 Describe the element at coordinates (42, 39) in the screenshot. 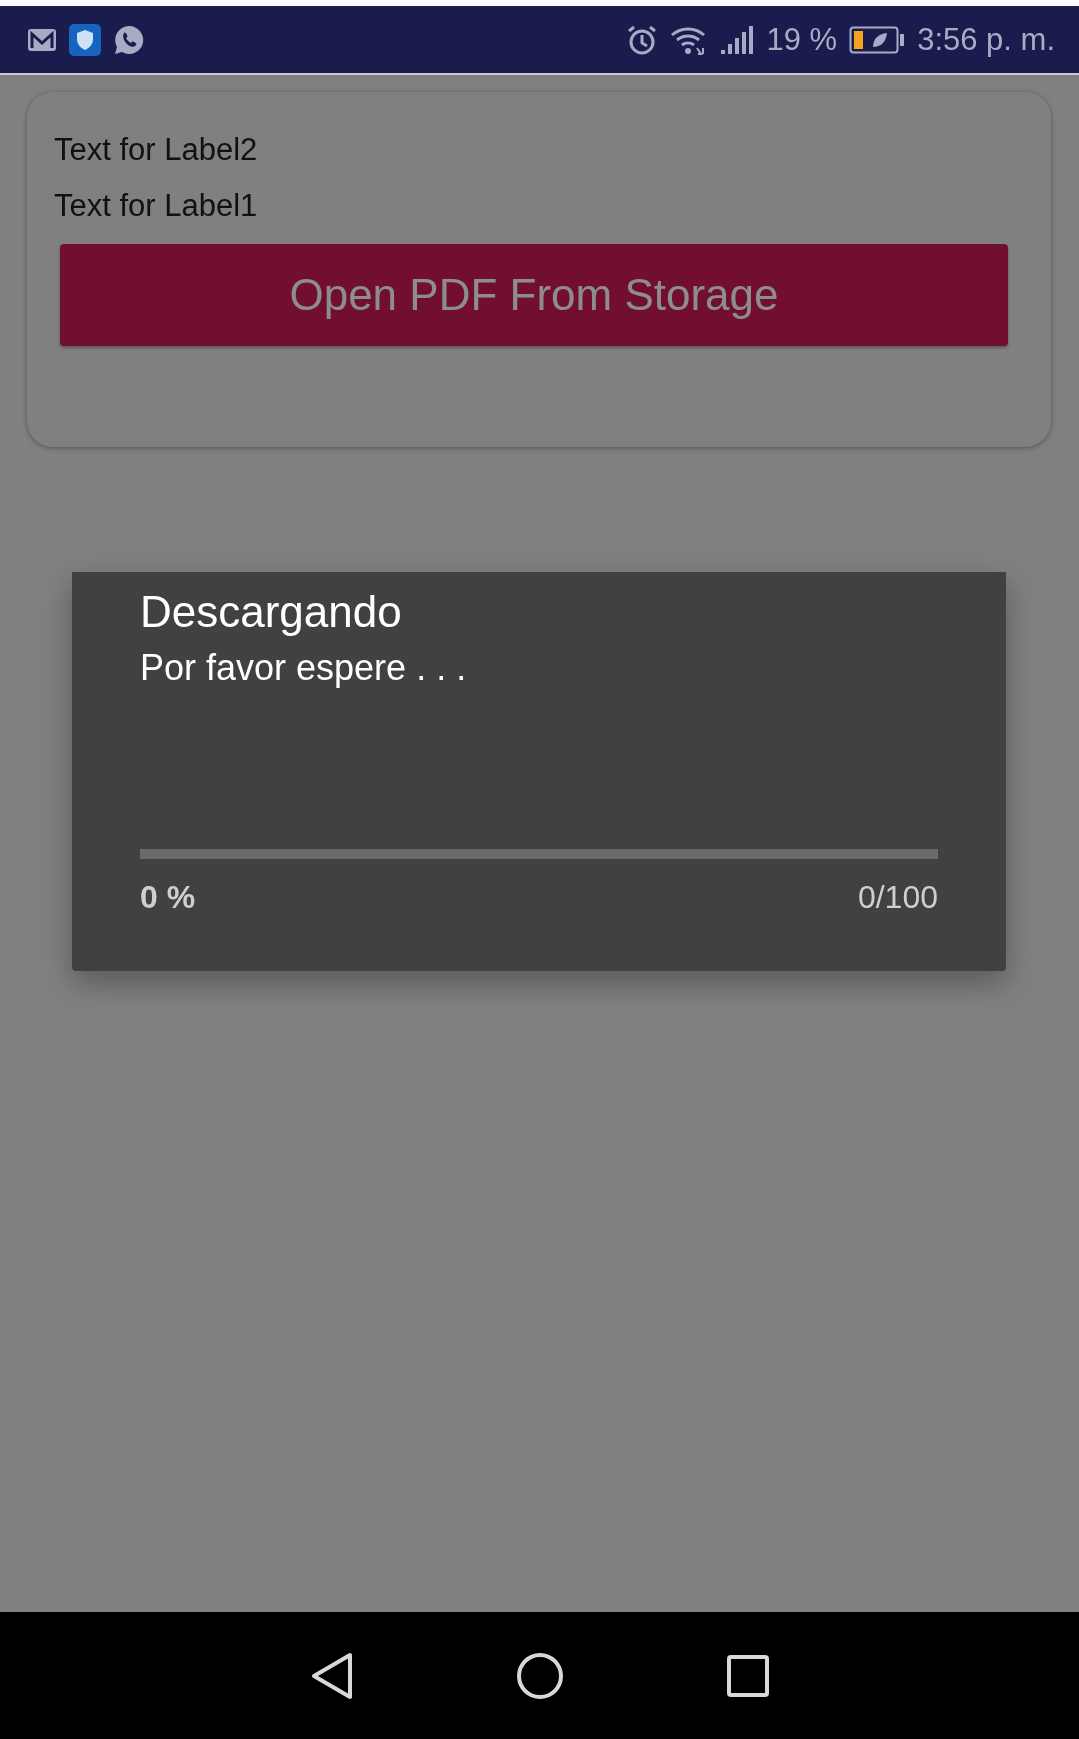

I see `mail-icon` at that location.